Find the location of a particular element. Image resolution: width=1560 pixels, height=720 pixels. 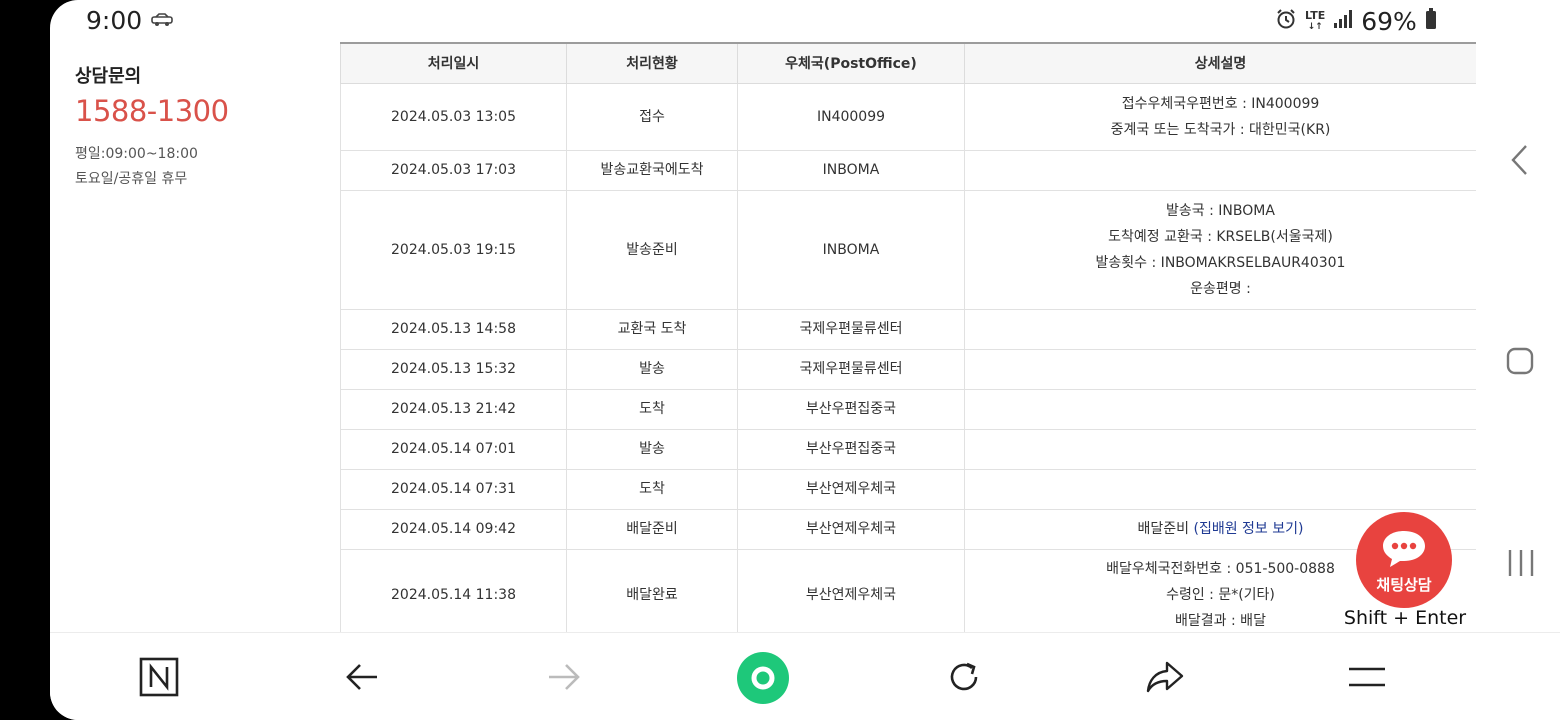

table-row: 2024.05.13 15:32 발송 국제우편물류센터 is located at coordinates (908, 369).